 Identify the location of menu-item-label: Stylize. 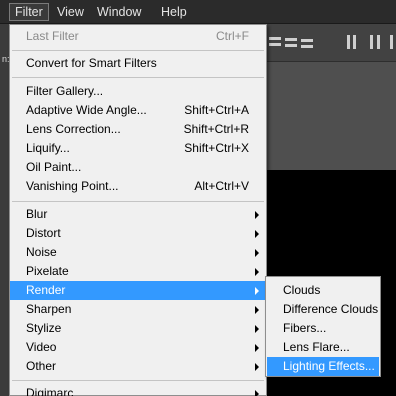
(44, 328).